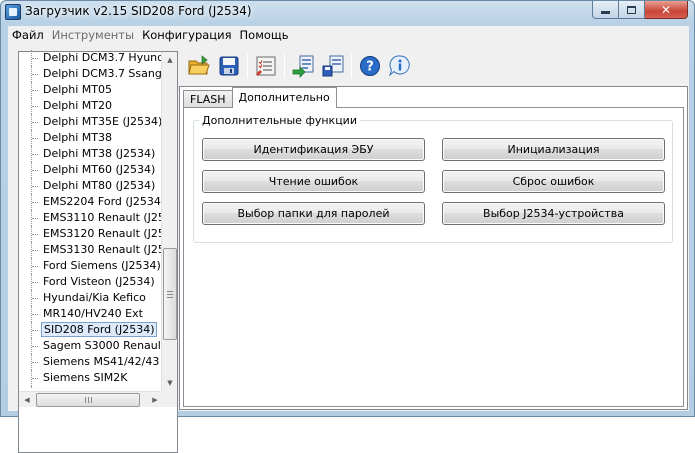 The width and height of the screenshot is (695, 453). I want to click on tree-item: EMS3130 Renault (J2534, so click(91, 250).